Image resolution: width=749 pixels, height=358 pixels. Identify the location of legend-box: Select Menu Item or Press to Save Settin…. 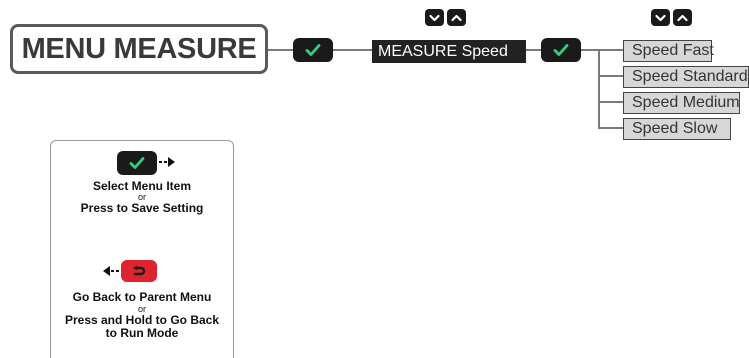
(142, 249).